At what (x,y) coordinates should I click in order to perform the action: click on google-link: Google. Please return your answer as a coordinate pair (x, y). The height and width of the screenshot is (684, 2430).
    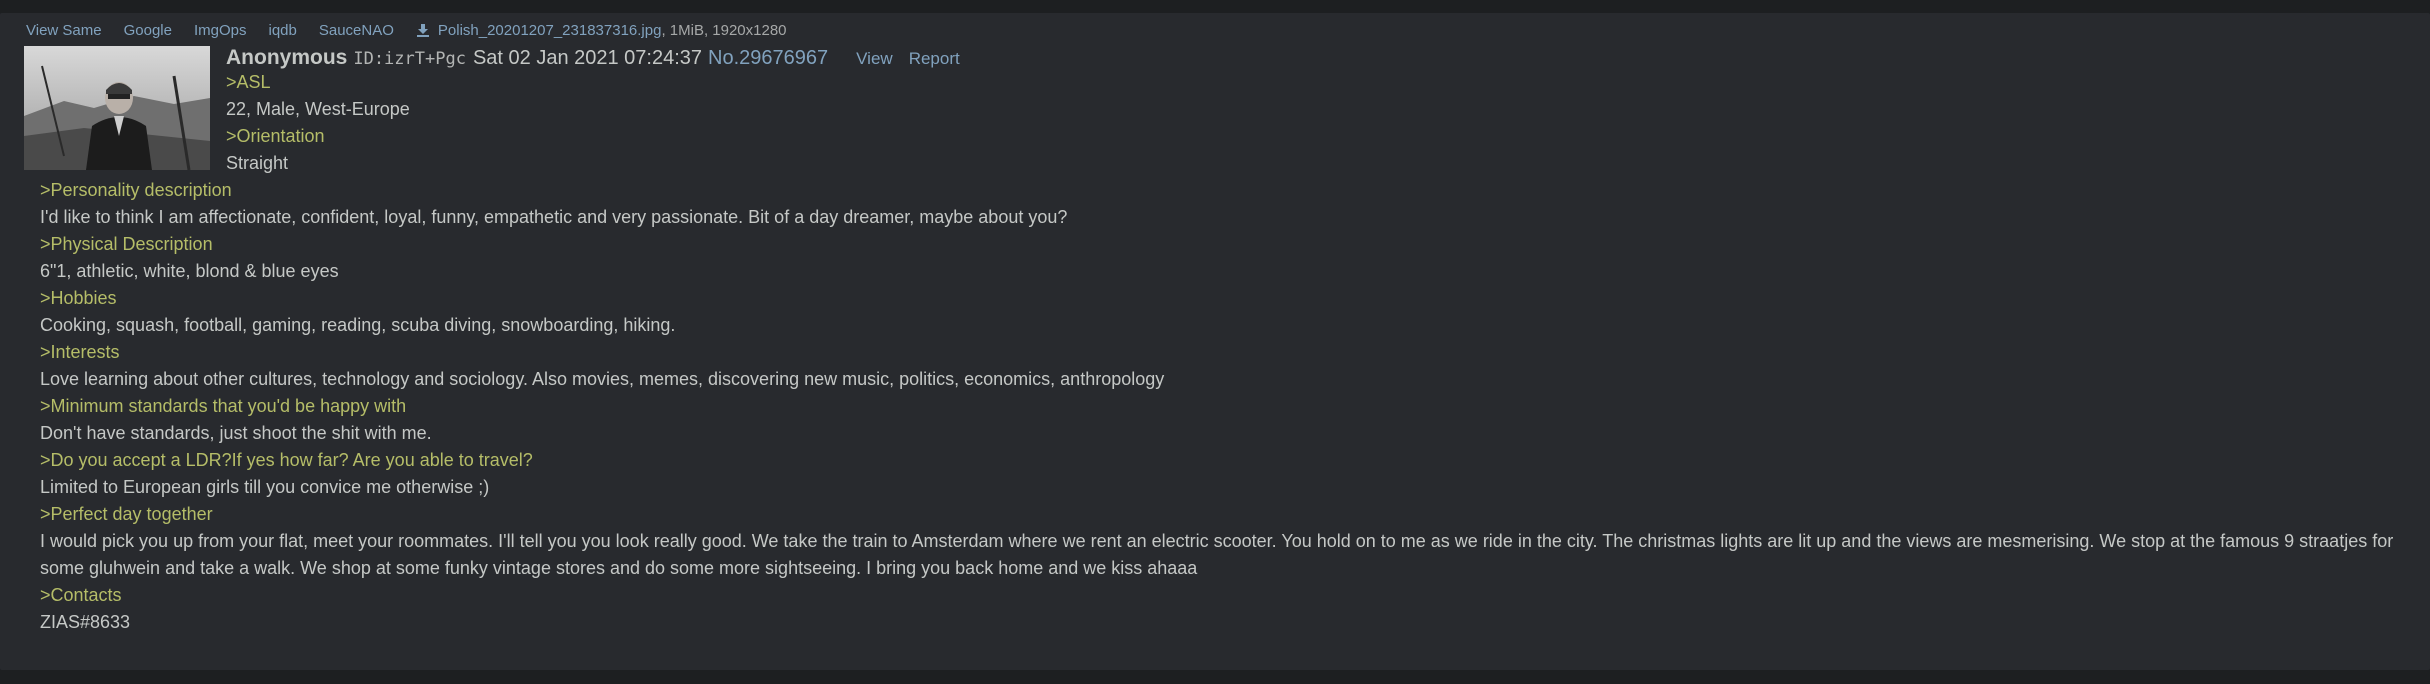
    Looking at the image, I should click on (148, 30).